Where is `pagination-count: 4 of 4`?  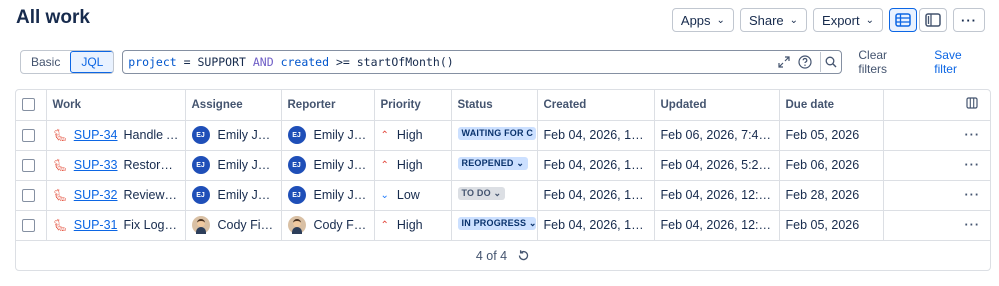
pagination-count: 4 of 4 is located at coordinates (491, 255).